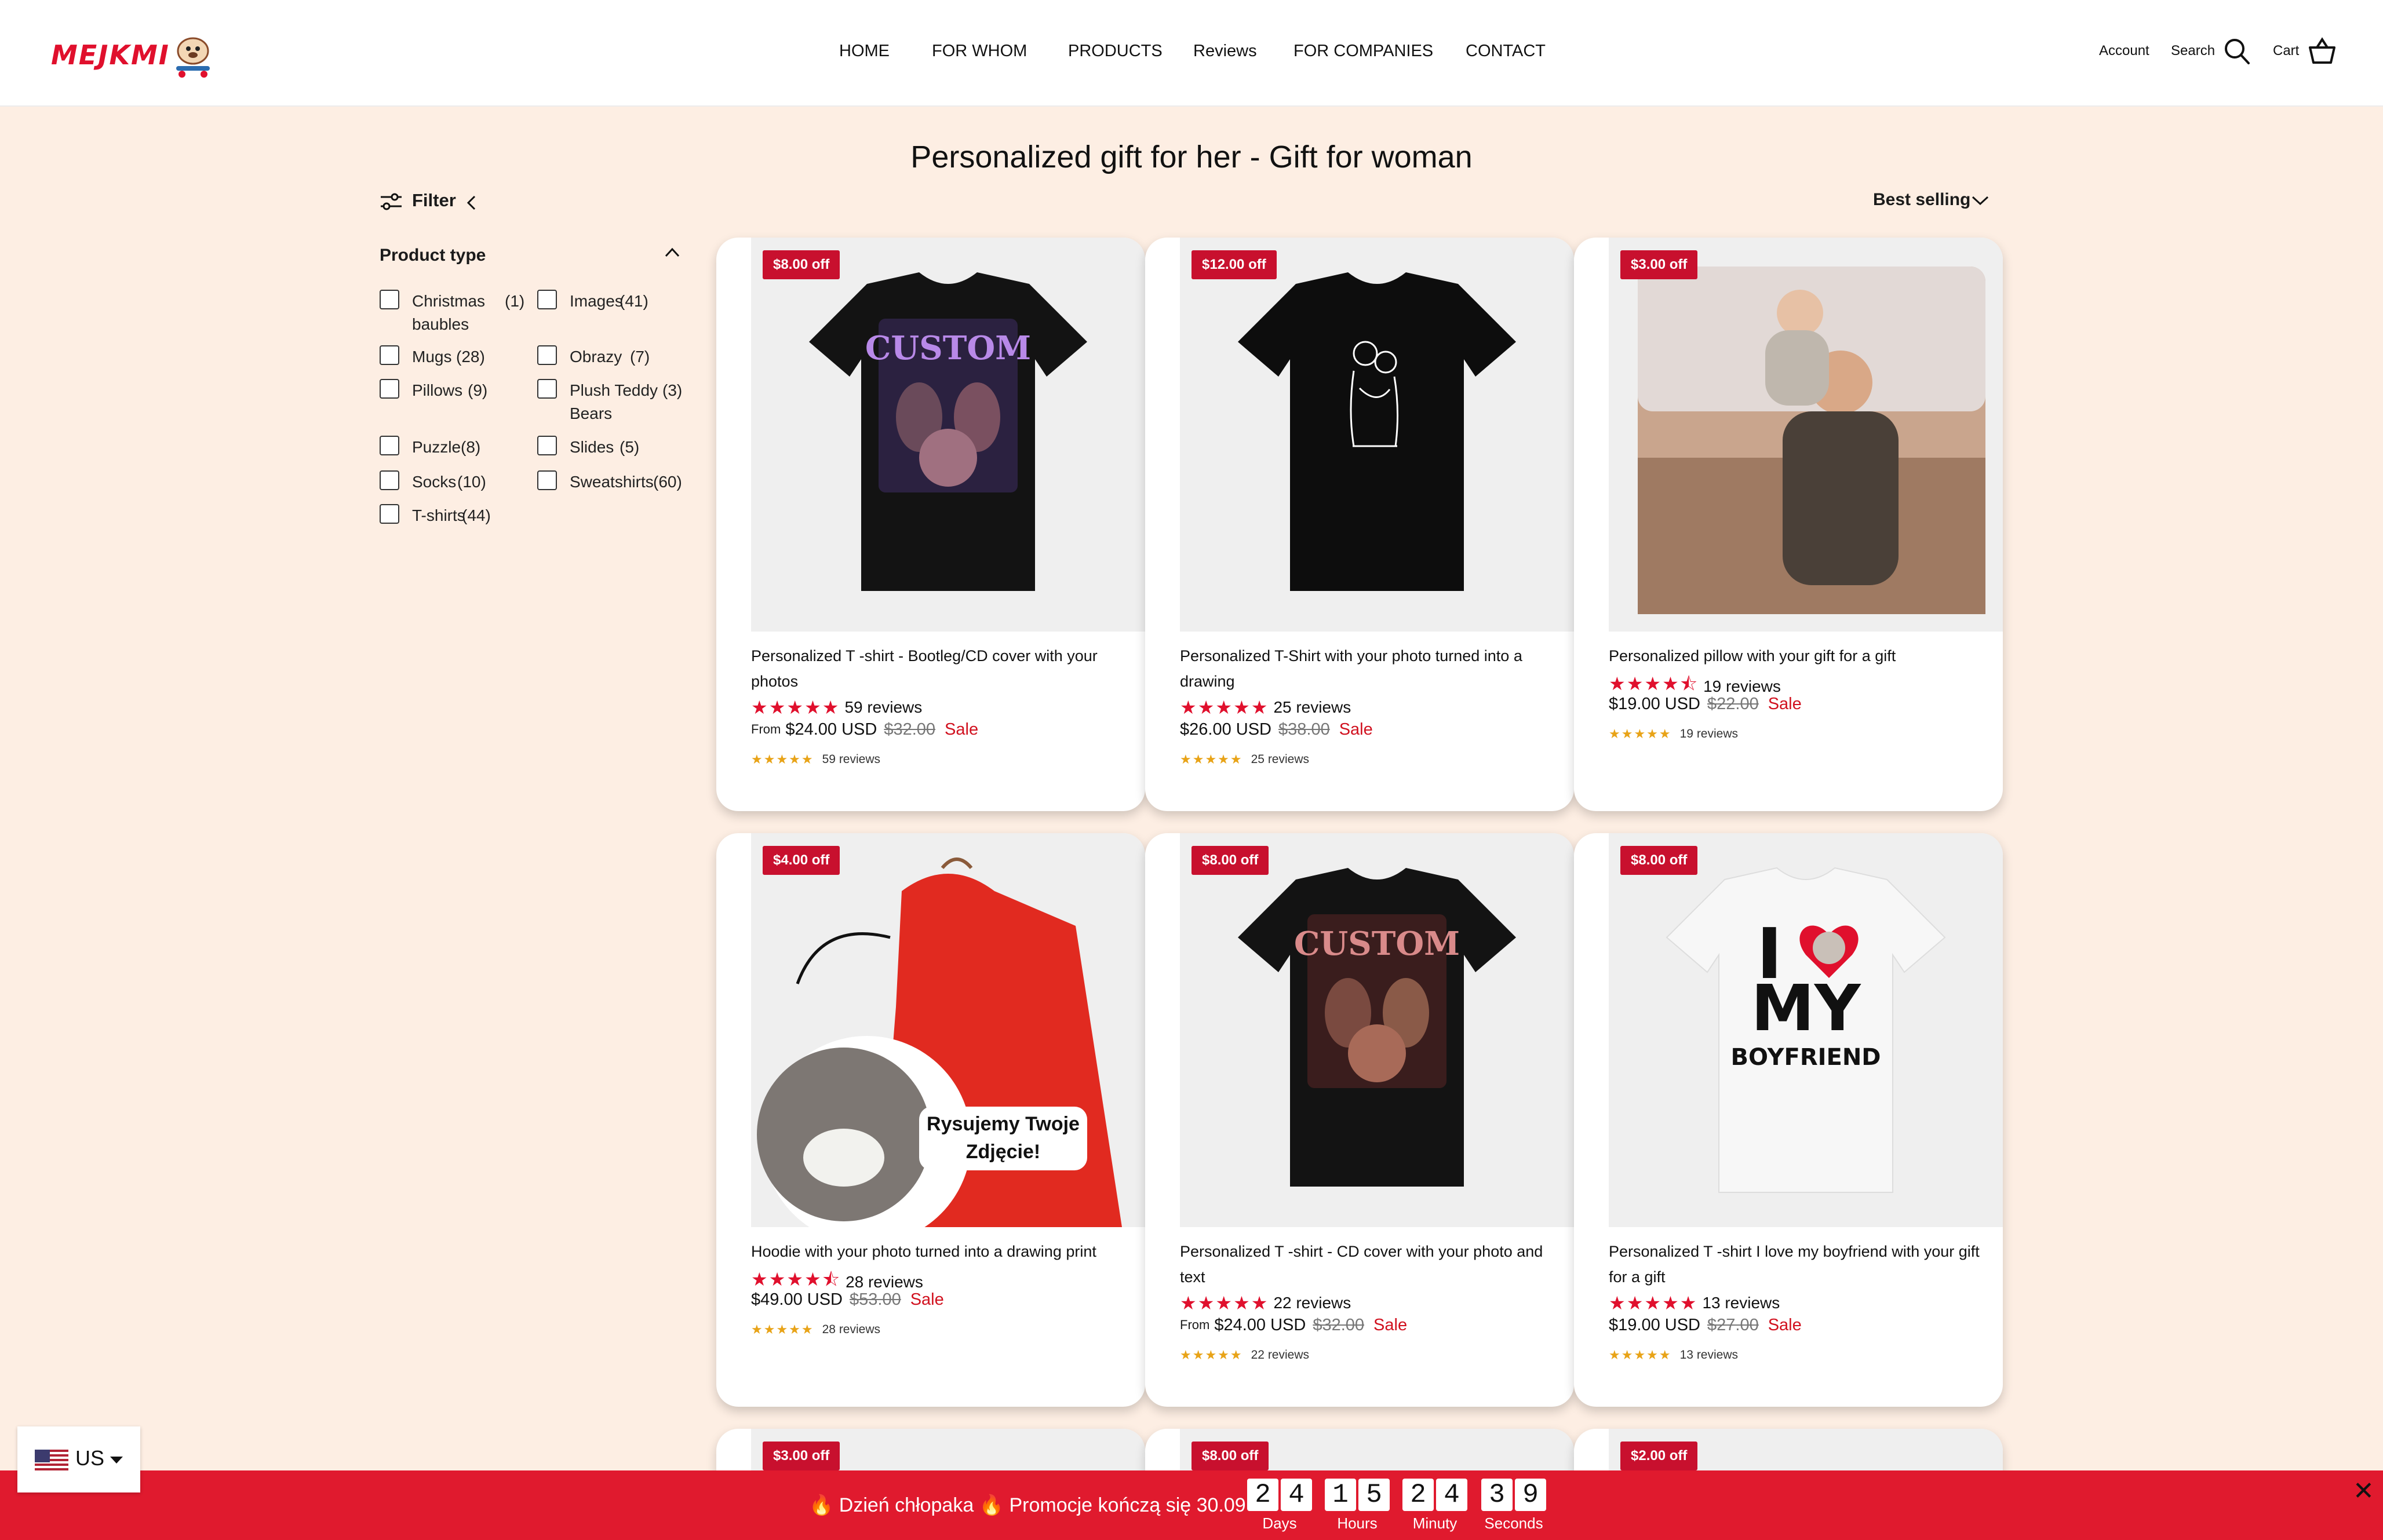 The width and height of the screenshot is (2383, 1540). What do you see at coordinates (980, 51) in the screenshot?
I see `nav-for-whom: FOR WHOM` at bounding box center [980, 51].